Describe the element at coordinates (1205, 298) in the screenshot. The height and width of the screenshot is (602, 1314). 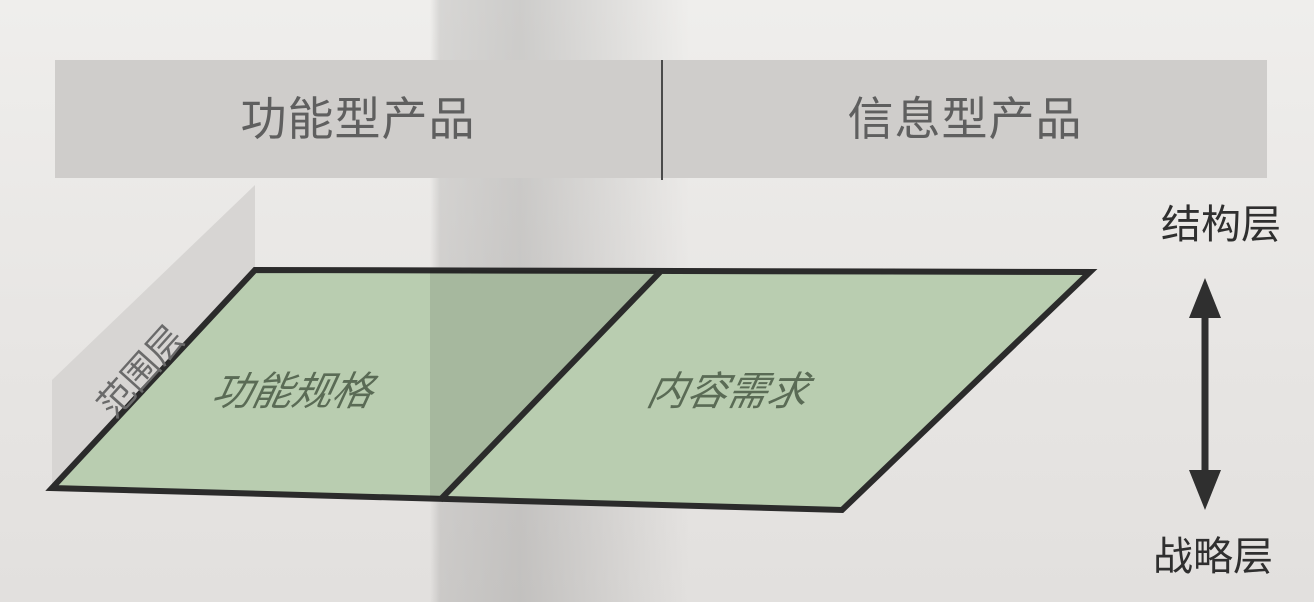
I see `axis-arrow-head-up` at that location.